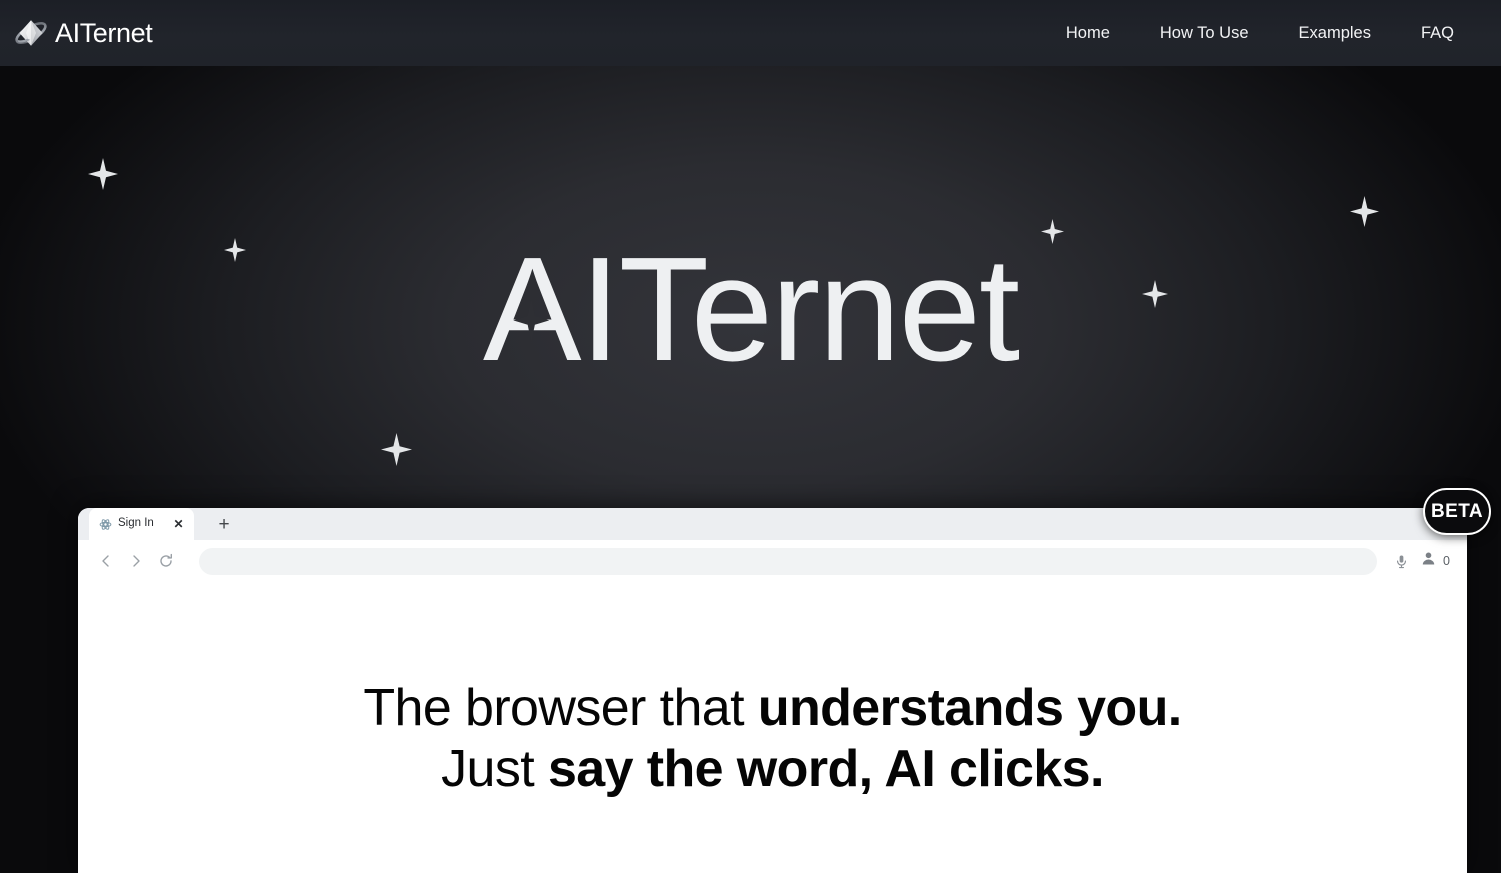  I want to click on beta-badge: BETA, so click(1457, 511).